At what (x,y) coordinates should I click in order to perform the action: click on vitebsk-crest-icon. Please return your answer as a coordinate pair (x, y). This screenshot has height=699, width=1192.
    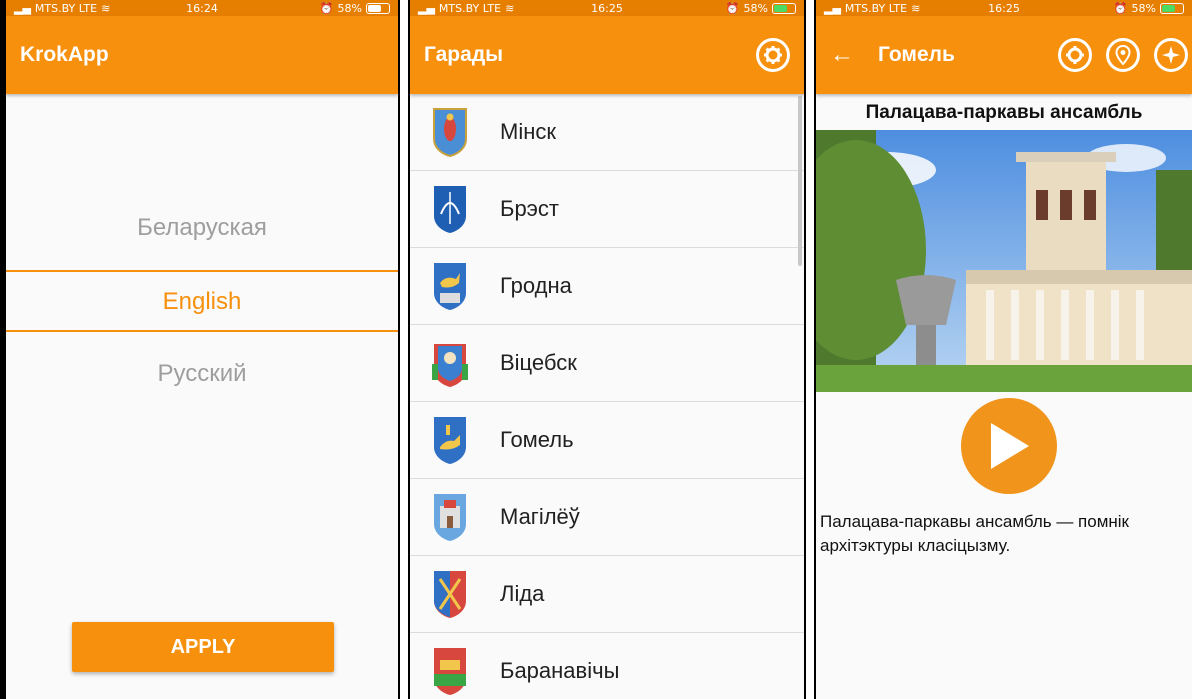
    Looking at the image, I should click on (450, 365).